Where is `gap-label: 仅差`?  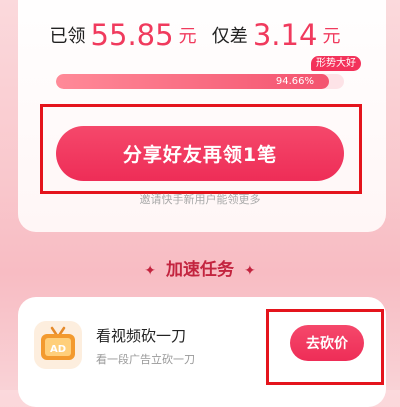 gap-label: 仅差 is located at coordinates (229, 36).